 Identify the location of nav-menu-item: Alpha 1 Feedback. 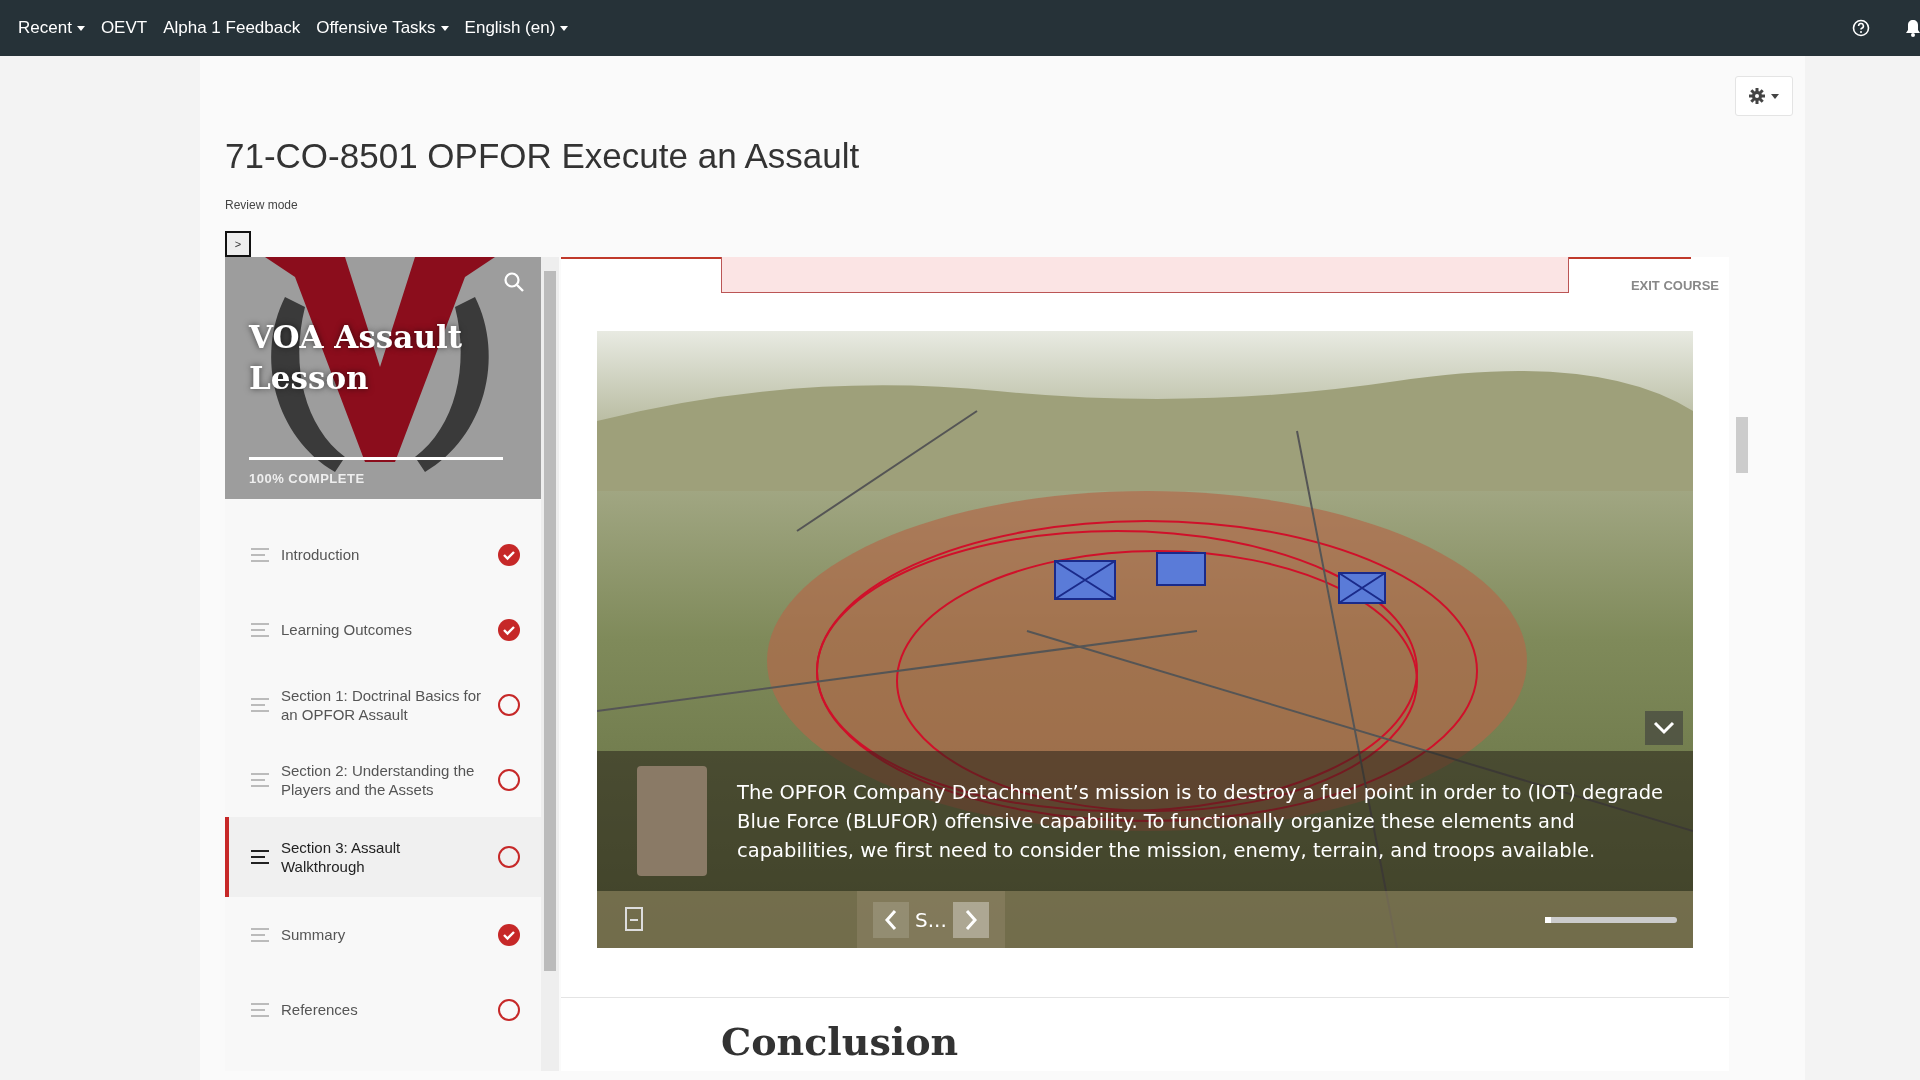
(232, 28).